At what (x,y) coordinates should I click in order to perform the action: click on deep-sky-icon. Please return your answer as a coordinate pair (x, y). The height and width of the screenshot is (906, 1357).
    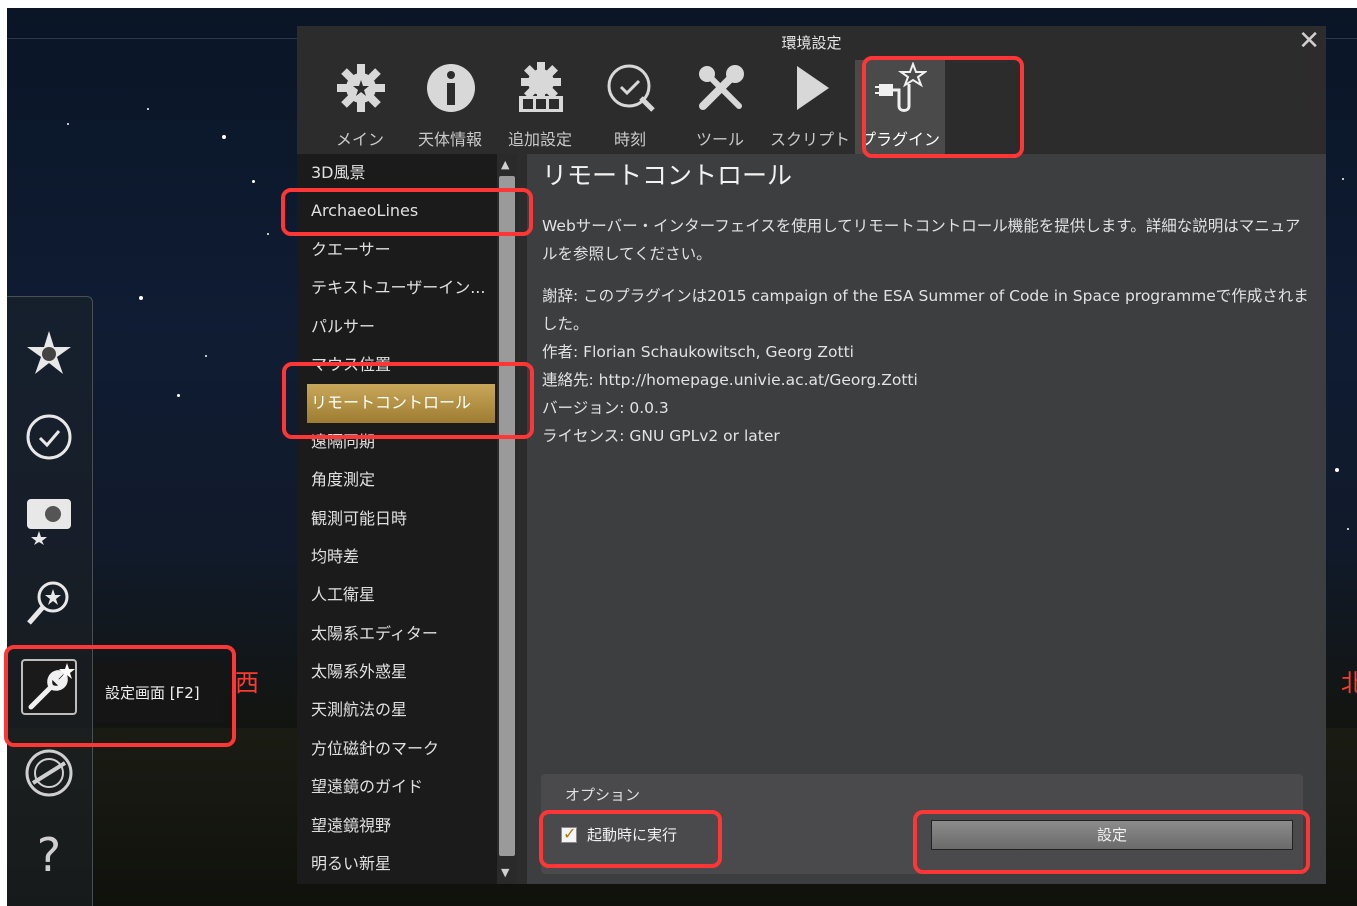
    Looking at the image, I should click on (49, 522).